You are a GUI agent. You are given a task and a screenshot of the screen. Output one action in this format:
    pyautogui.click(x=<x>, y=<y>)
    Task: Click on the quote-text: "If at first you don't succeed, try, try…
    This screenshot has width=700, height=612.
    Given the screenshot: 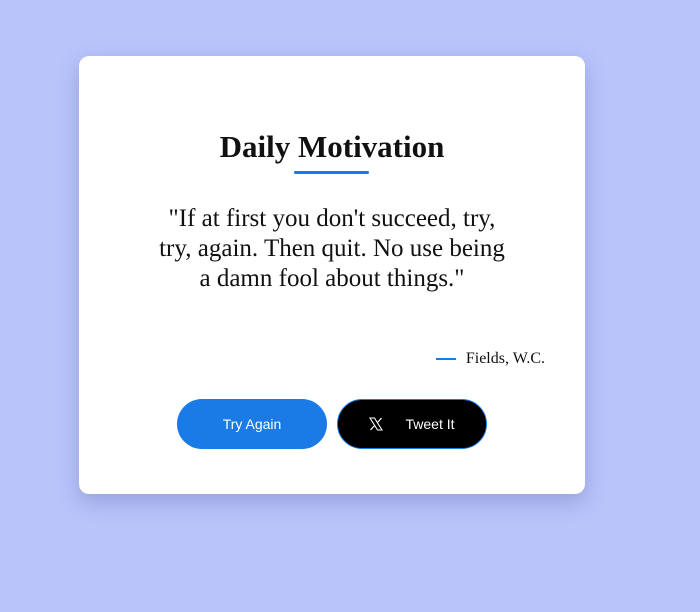 What is the action you would take?
    pyautogui.click(x=332, y=248)
    